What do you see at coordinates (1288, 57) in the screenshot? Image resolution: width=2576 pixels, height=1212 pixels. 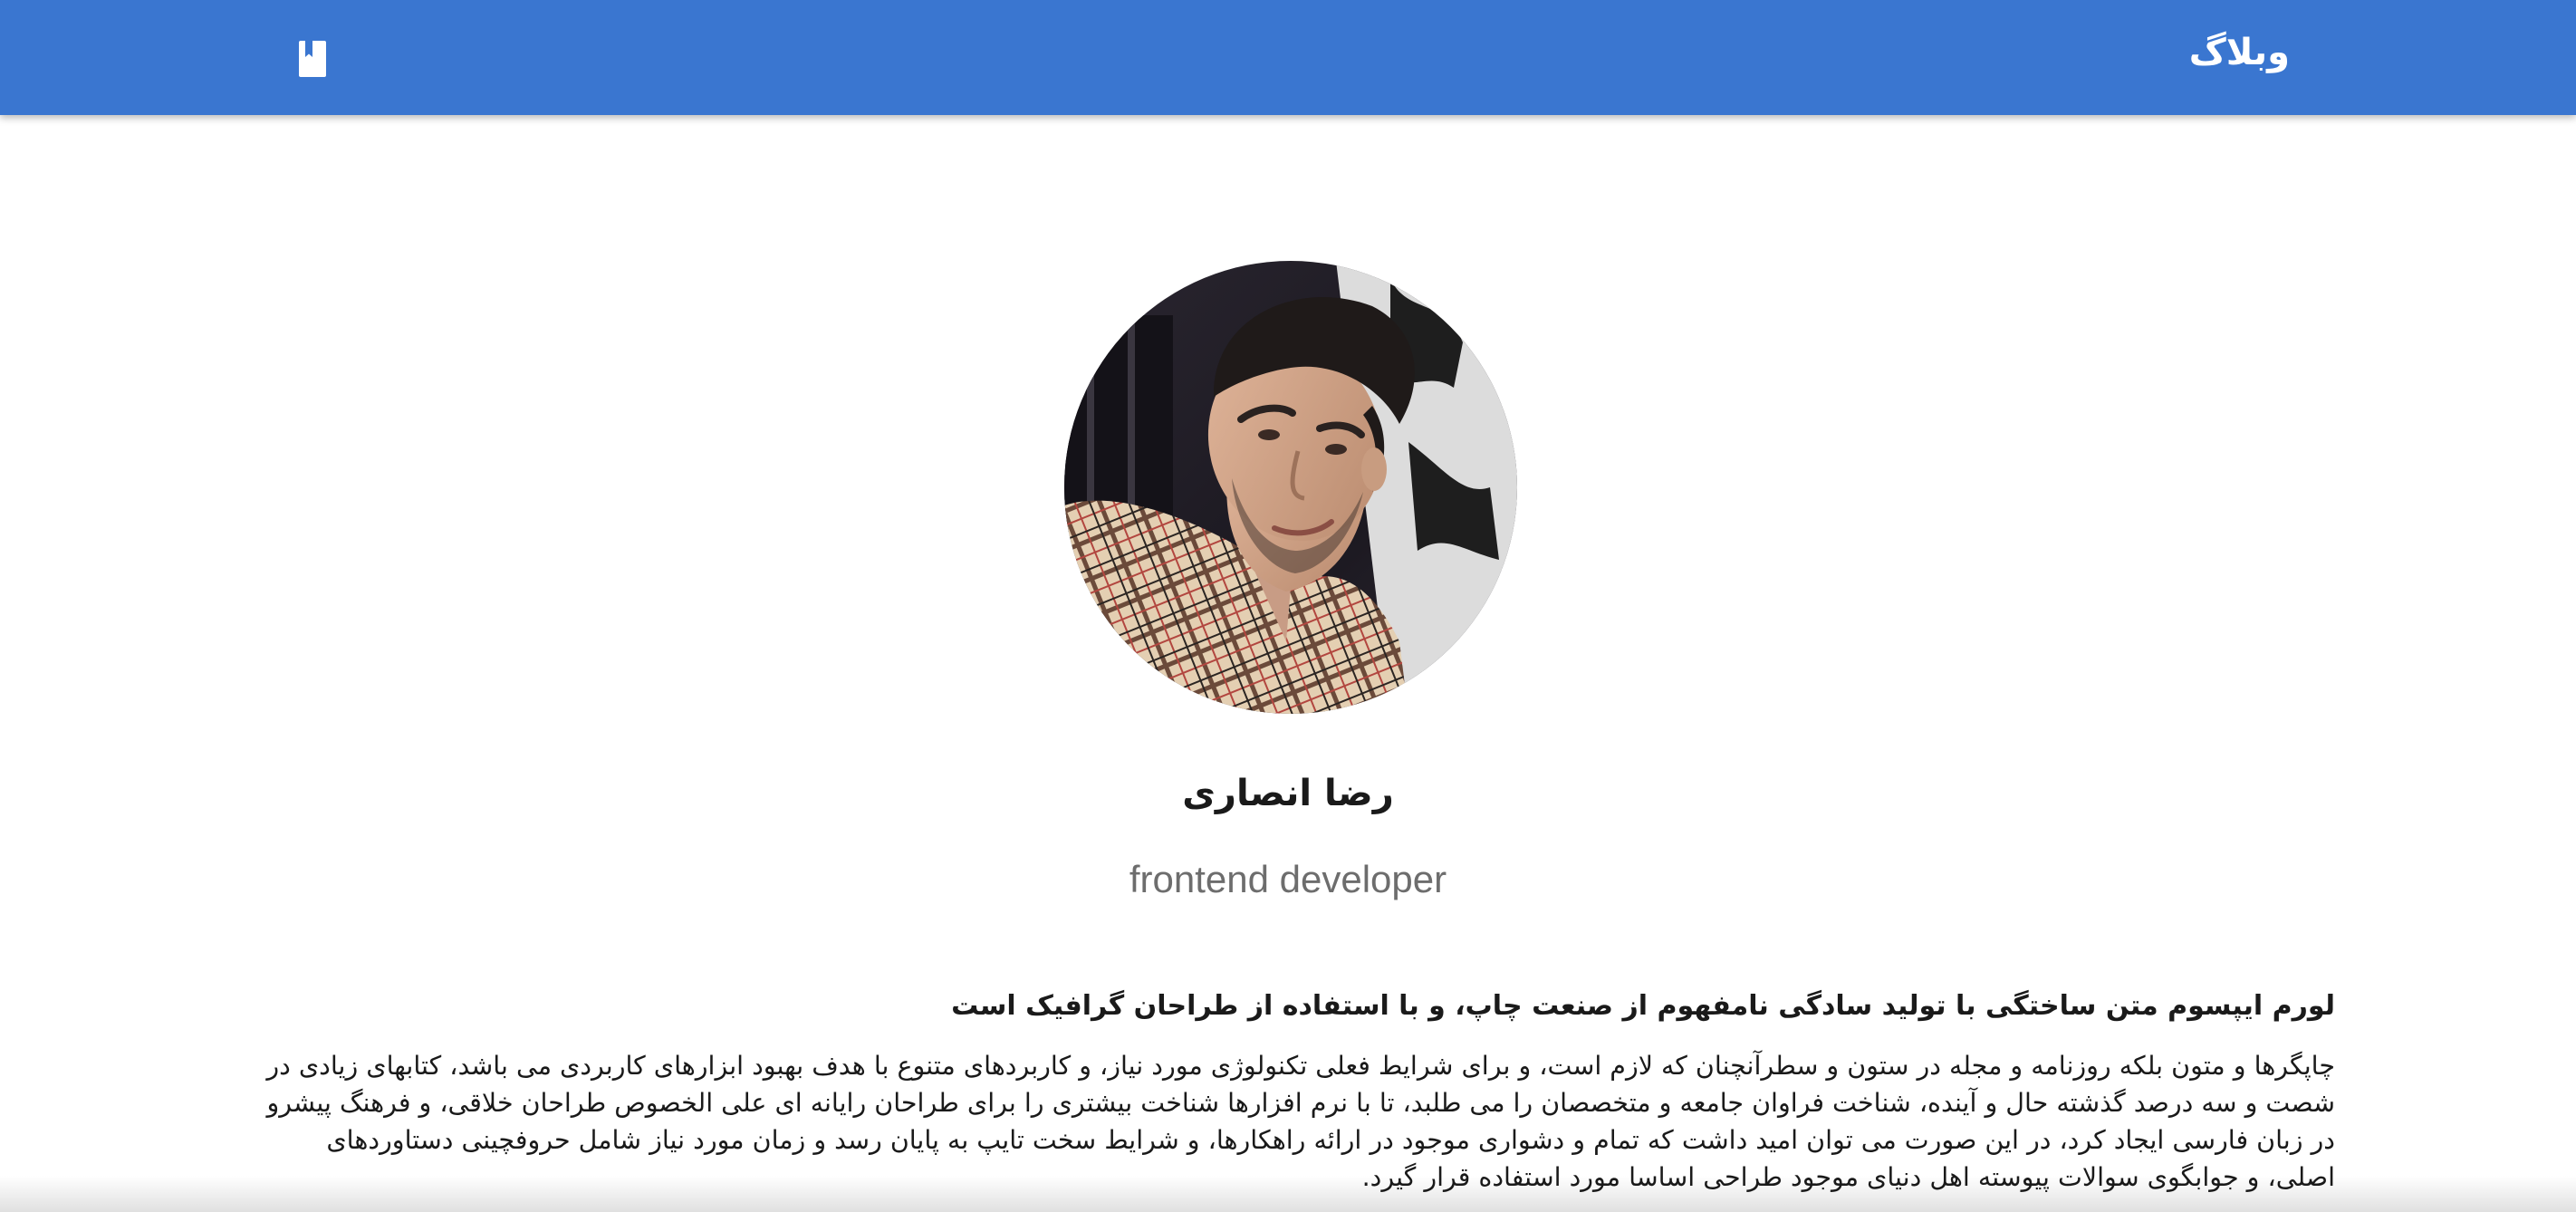 I see `app-bar: وبلاگ` at bounding box center [1288, 57].